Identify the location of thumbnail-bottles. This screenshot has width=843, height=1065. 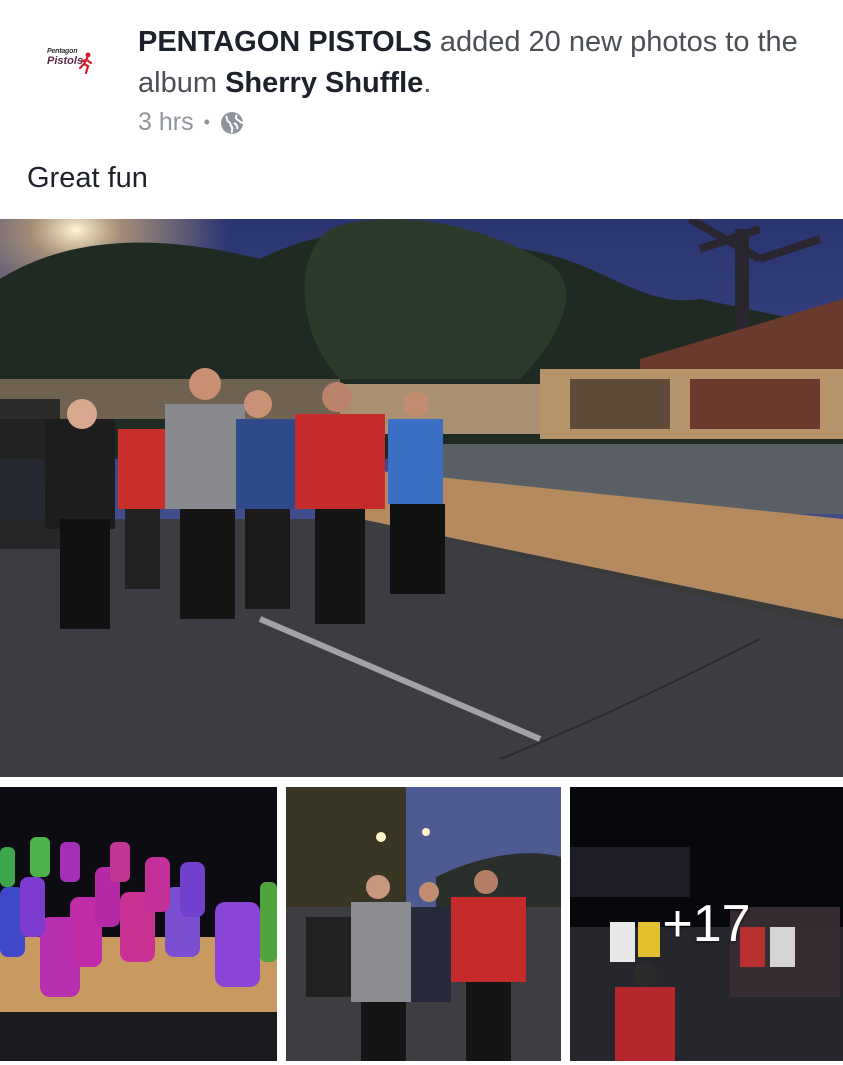
(138, 924).